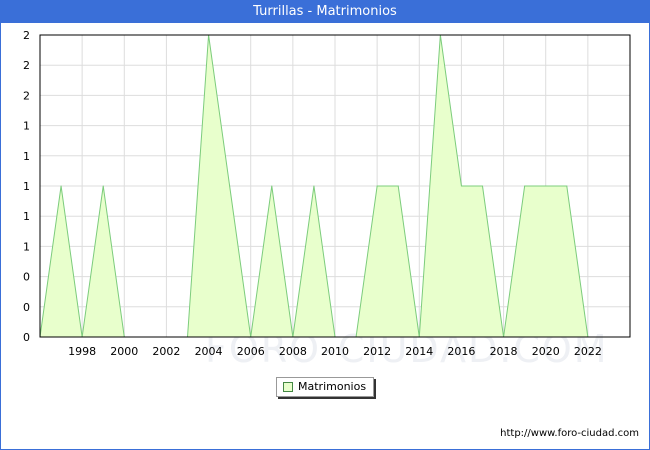 Image resolution: width=650 pixels, height=450 pixels. I want to click on x-tick-label: 2016, so click(461, 351).